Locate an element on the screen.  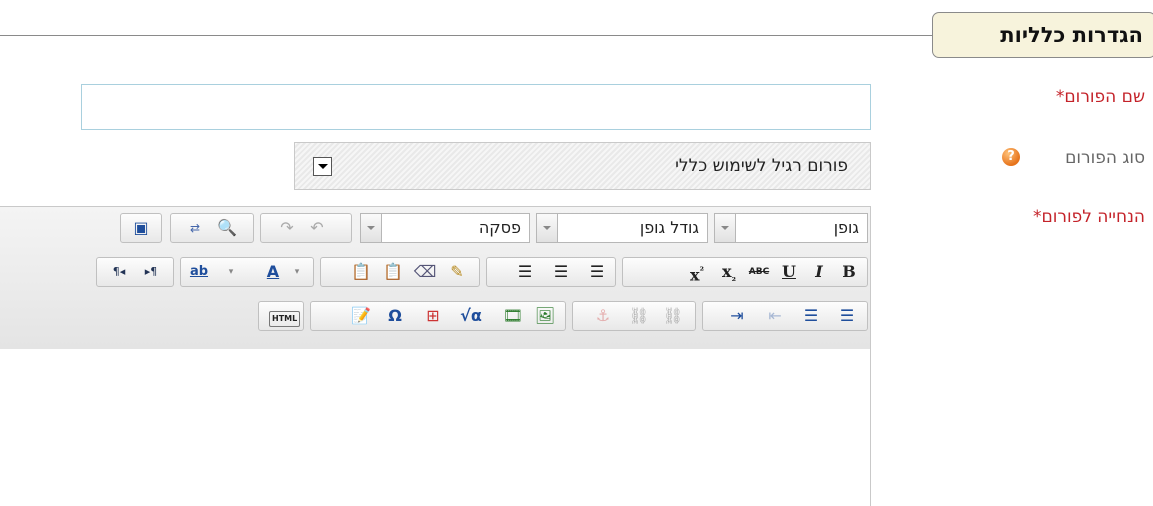
html-tag-label: HTML is located at coordinates (285, 319).